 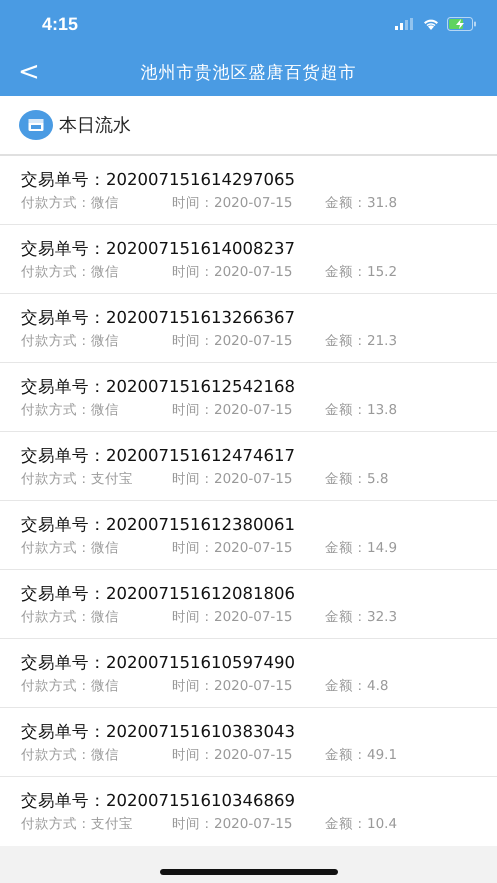 What do you see at coordinates (356, 479) in the screenshot?
I see `amount: 金额：5.8` at bounding box center [356, 479].